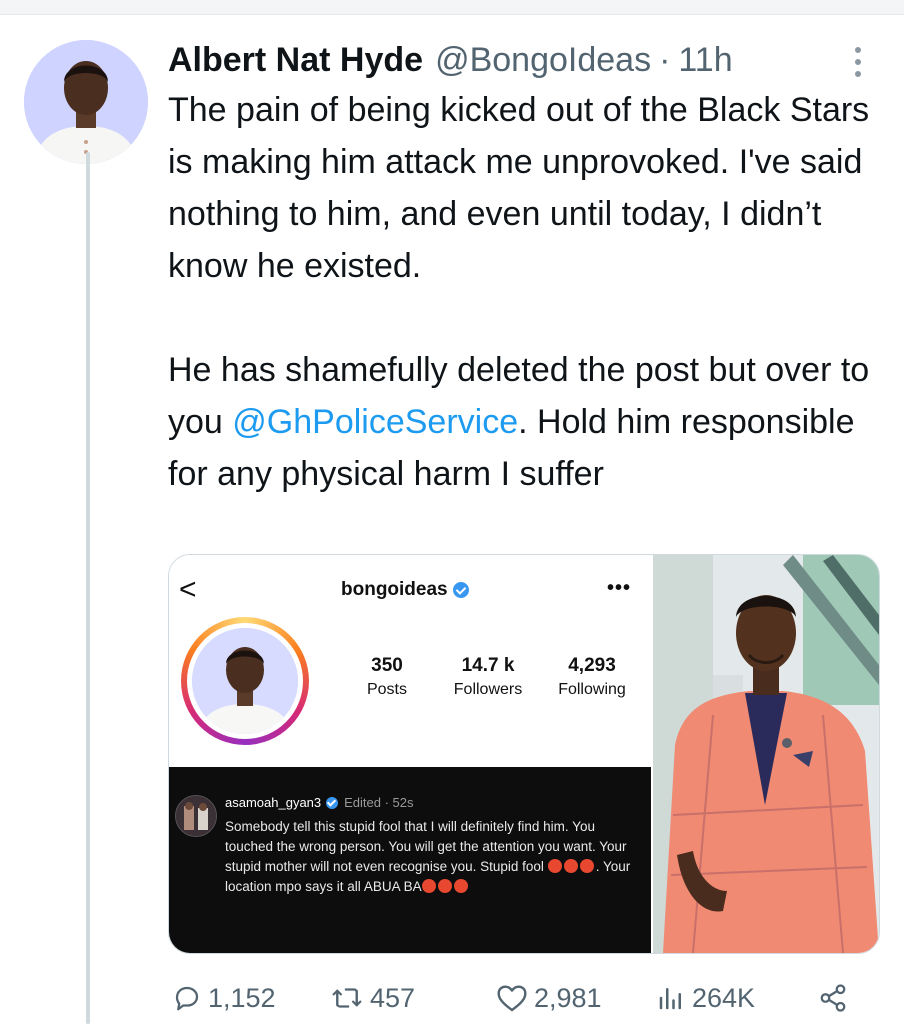 Image resolution: width=904 pixels, height=1024 pixels. What do you see at coordinates (724, 997) in the screenshot?
I see `views-count: 264K` at bounding box center [724, 997].